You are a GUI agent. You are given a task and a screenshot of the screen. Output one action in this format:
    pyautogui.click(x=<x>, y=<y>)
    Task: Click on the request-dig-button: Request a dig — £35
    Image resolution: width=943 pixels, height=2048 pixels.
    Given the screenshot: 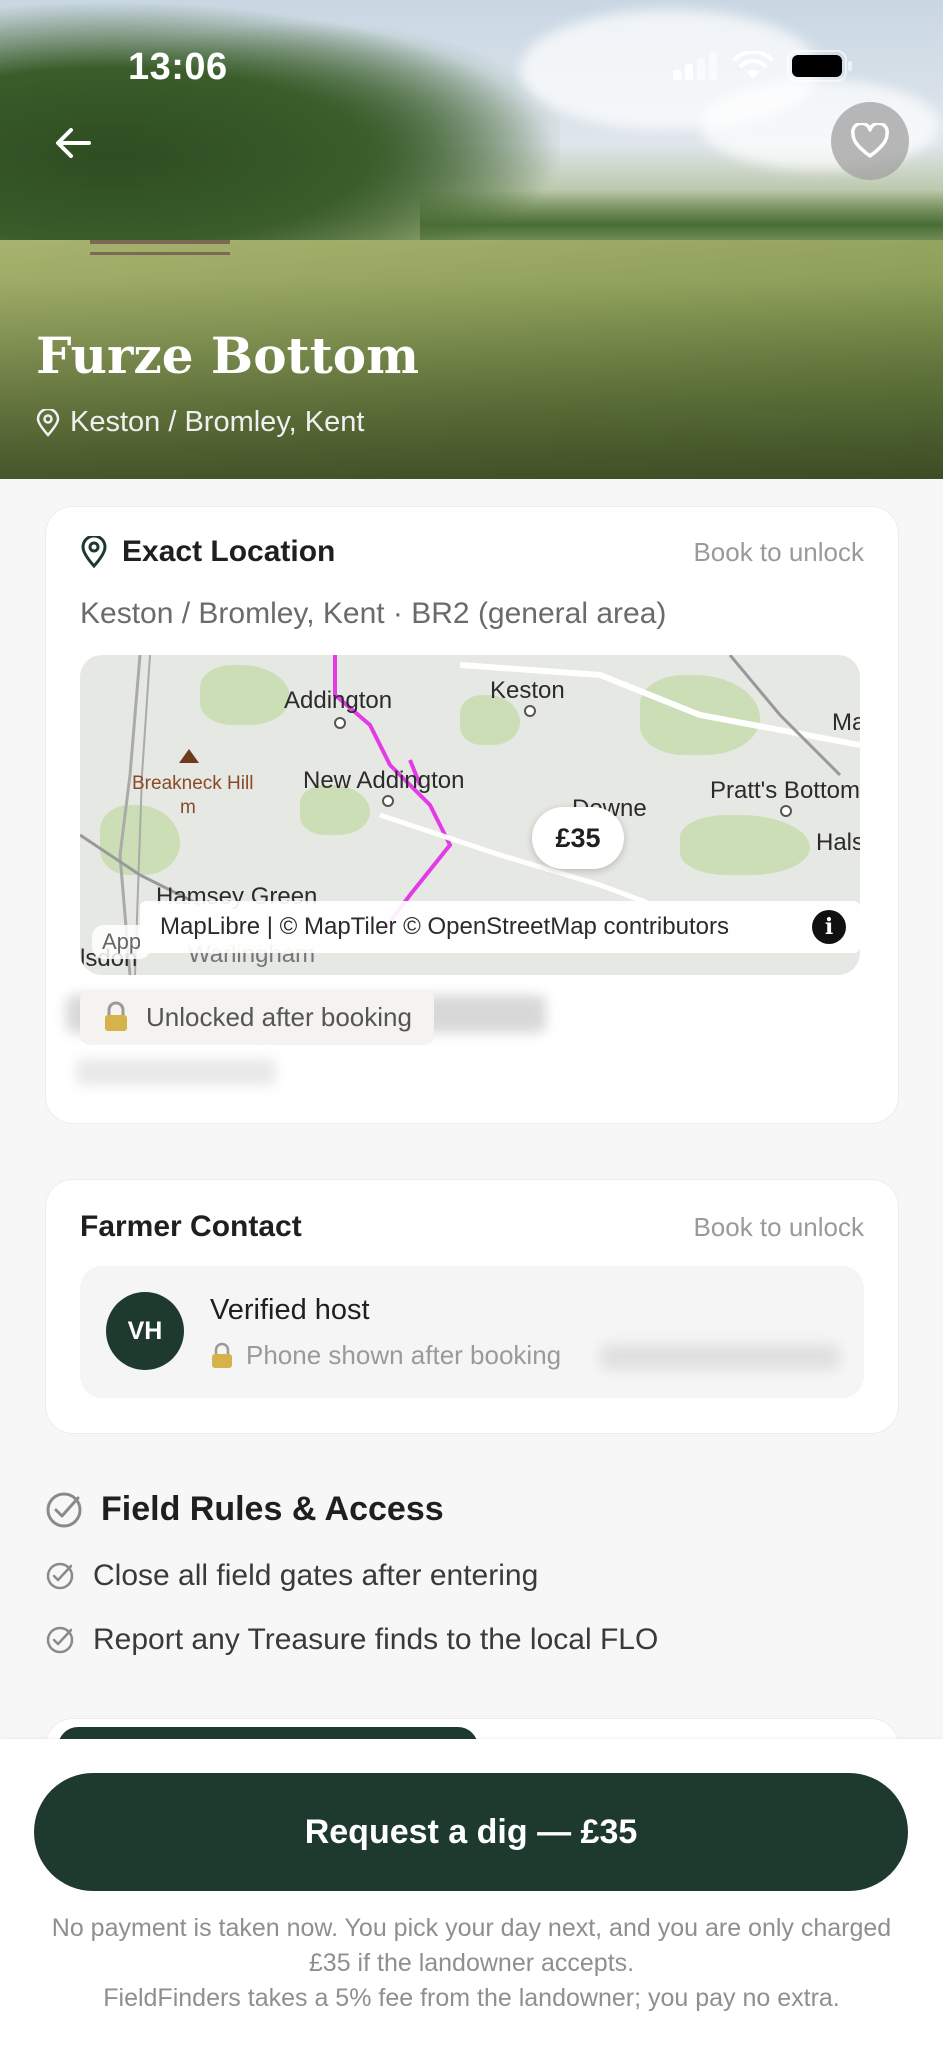 What is the action you would take?
    pyautogui.click(x=471, y=1832)
    